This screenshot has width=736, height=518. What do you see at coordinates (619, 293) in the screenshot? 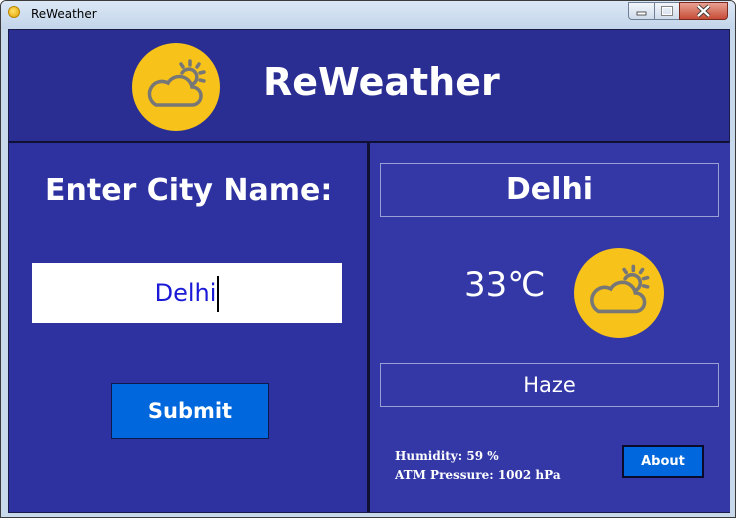
I see `weather-icon` at bounding box center [619, 293].